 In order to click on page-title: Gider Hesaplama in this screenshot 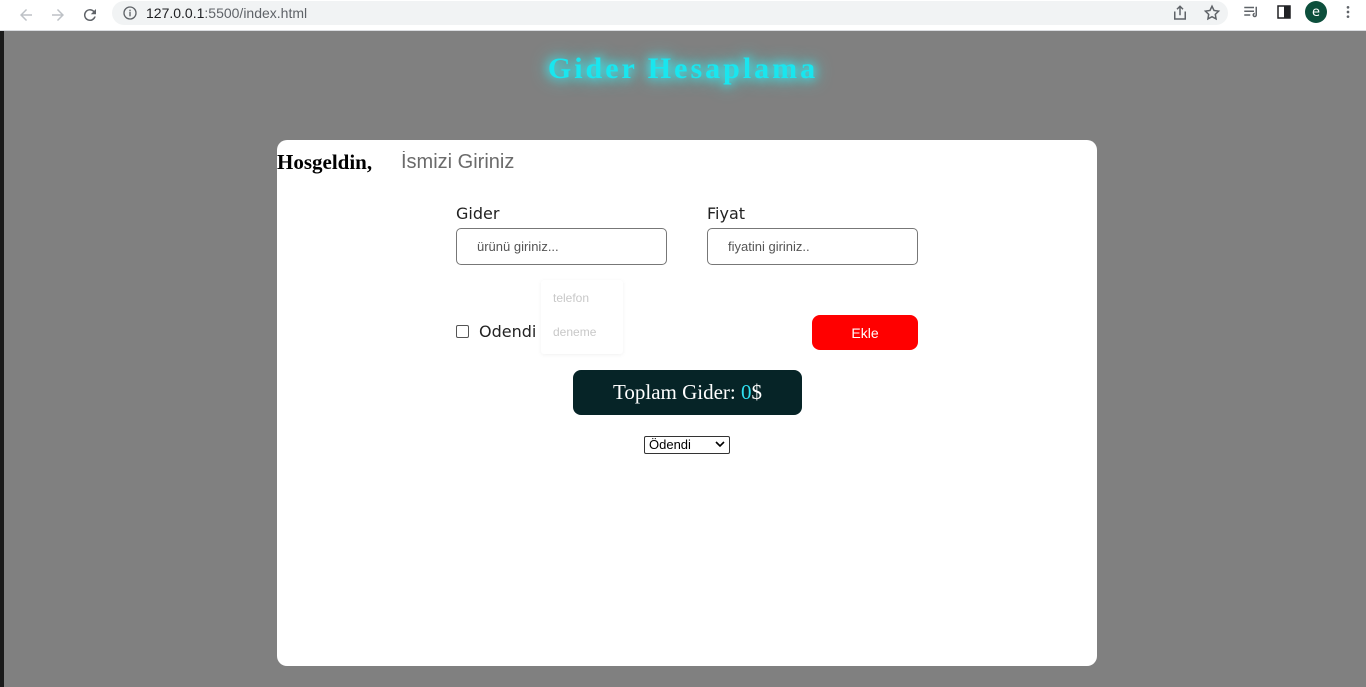, I will do `click(683, 68)`.